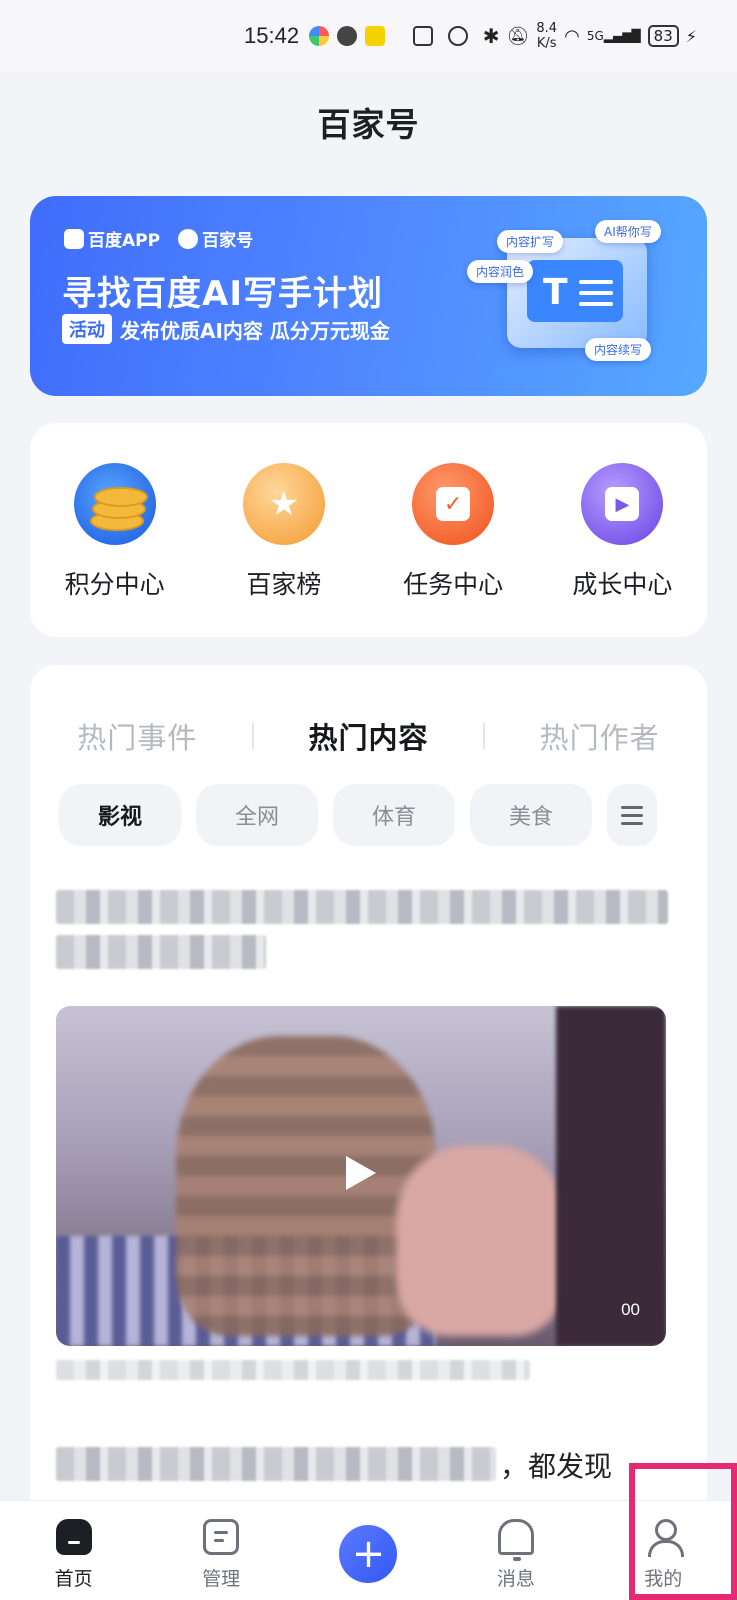  I want to click on trophy-icon: ★, so click(283, 504).